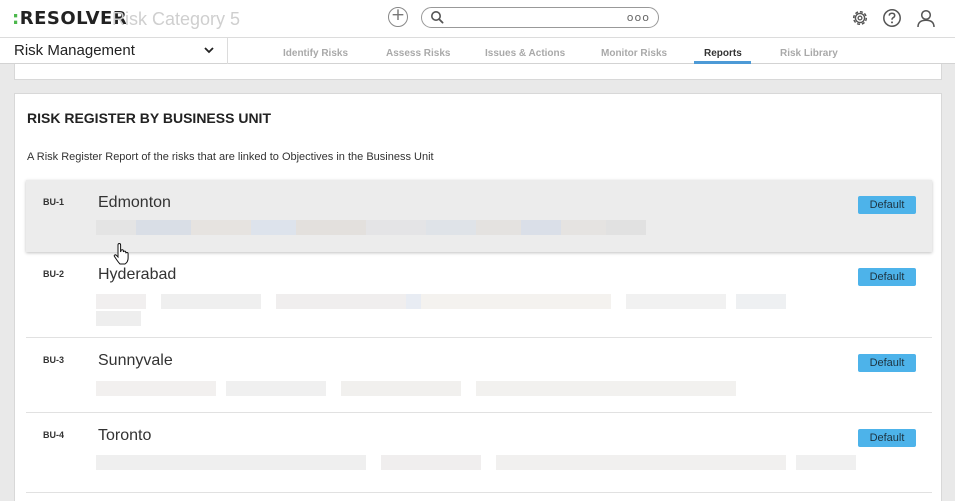 The width and height of the screenshot is (955, 501). Describe the element at coordinates (315, 53) in the screenshot. I see `tab-identify-risks: Identify Risks` at that location.